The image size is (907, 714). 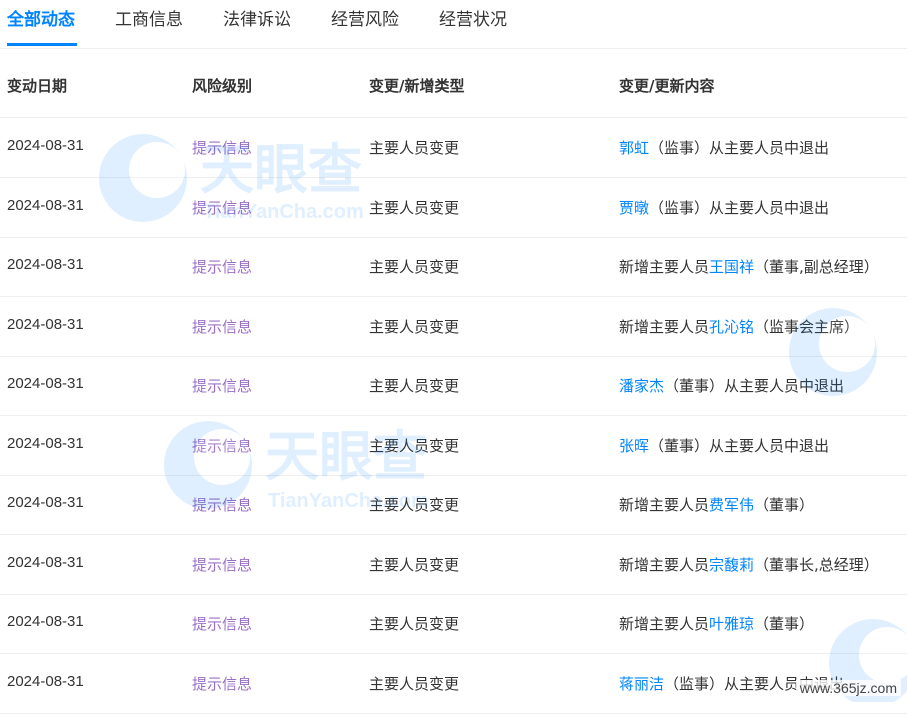 I want to click on tab-business-info: 工商信息, so click(x=149, y=23).